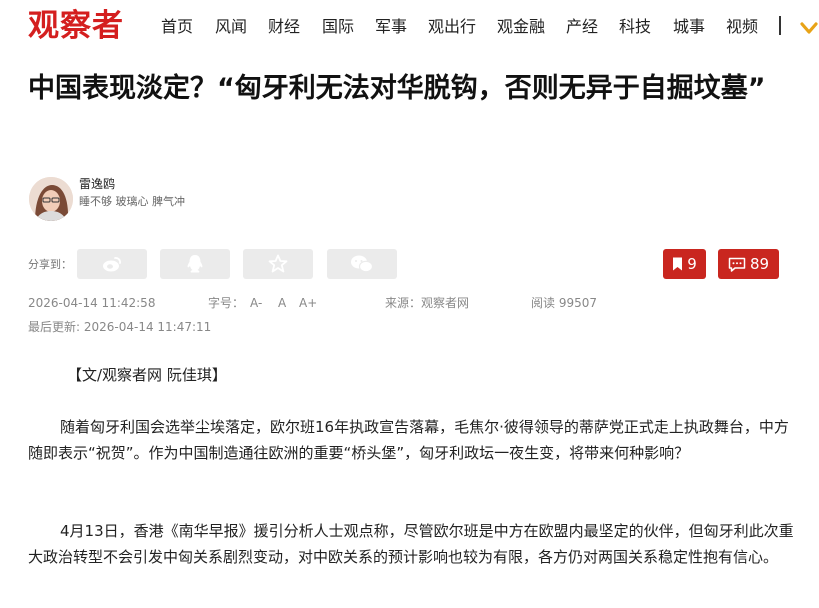 The height and width of the screenshot is (608, 819). What do you see at coordinates (452, 27) in the screenshot?
I see `nav-item-travel: 观出行` at bounding box center [452, 27].